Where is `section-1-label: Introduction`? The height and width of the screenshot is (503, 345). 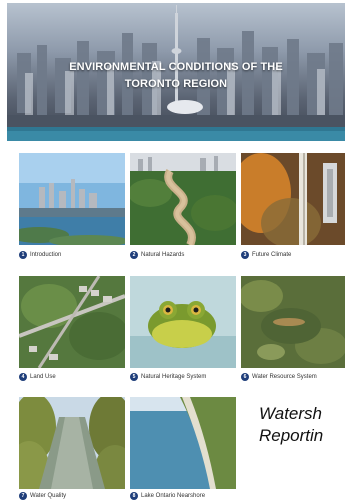 section-1-label: Introduction is located at coordinates (46, 255).